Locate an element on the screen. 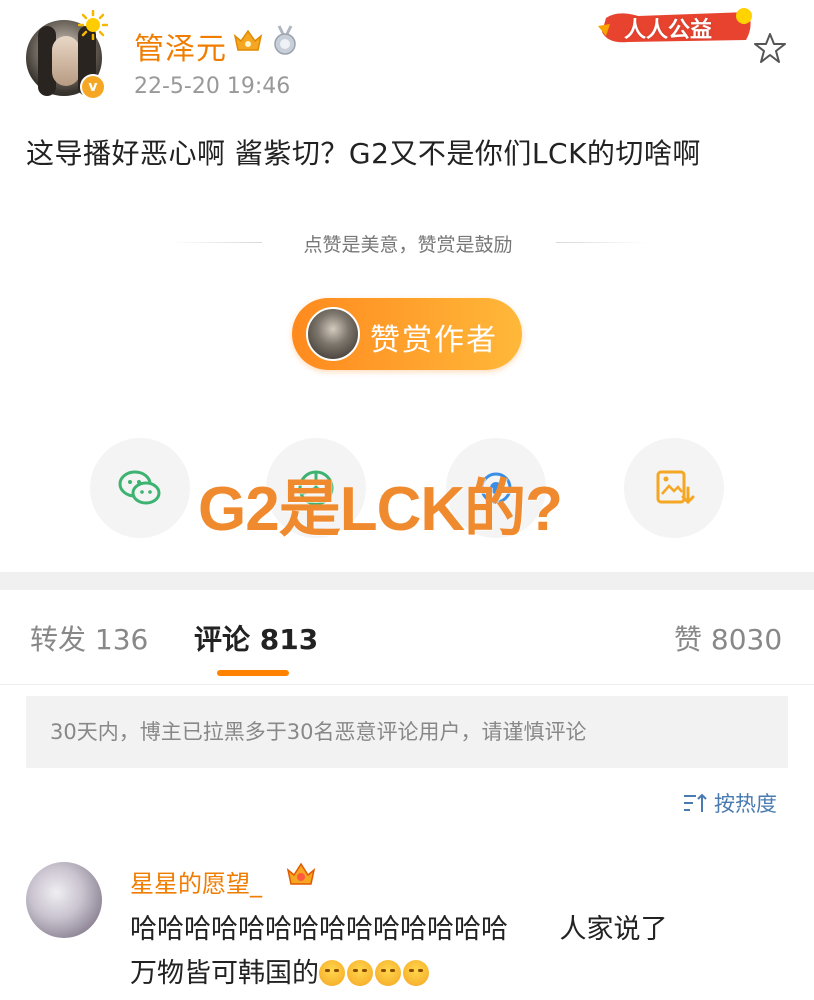 This screenshot has height=1000, width=814. tab-likes: 赞 8030 is located at coordinates (728, 638).